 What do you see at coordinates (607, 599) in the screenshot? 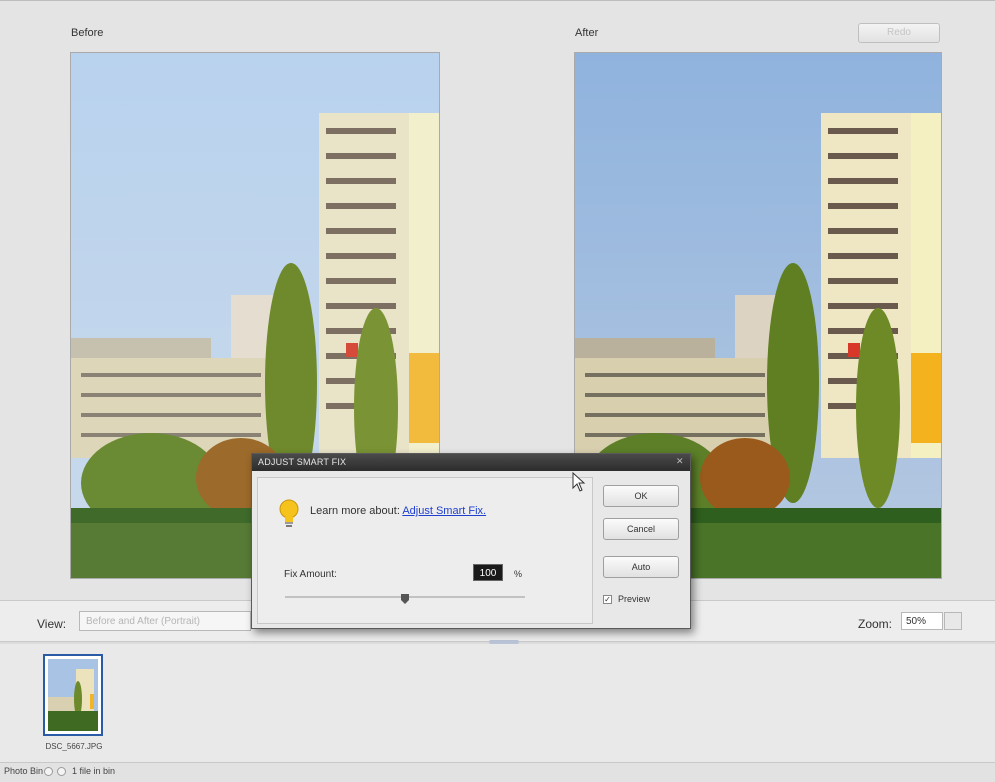
I see `preview-checkbox: ✓` at bounding box center [607, 599].